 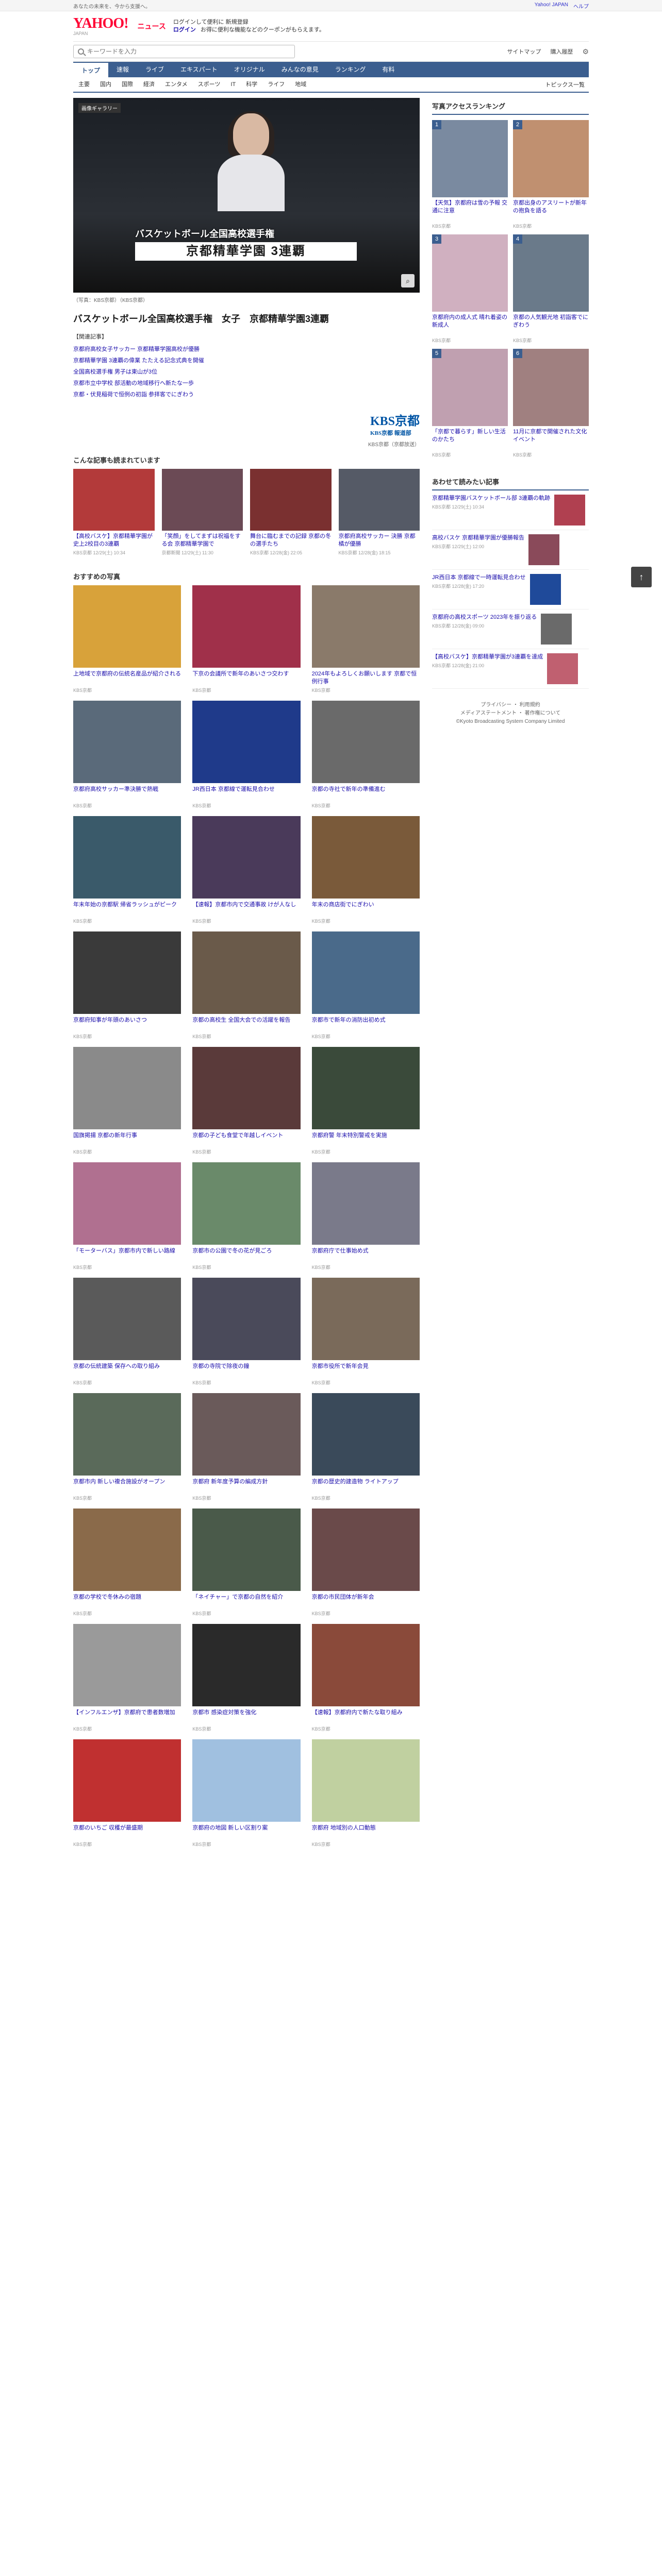 What do you see at coordinates (177, 84) in the screenshot?
I see `sub-nav-entertainment: エンタメ` at bounding box center [177, 84].